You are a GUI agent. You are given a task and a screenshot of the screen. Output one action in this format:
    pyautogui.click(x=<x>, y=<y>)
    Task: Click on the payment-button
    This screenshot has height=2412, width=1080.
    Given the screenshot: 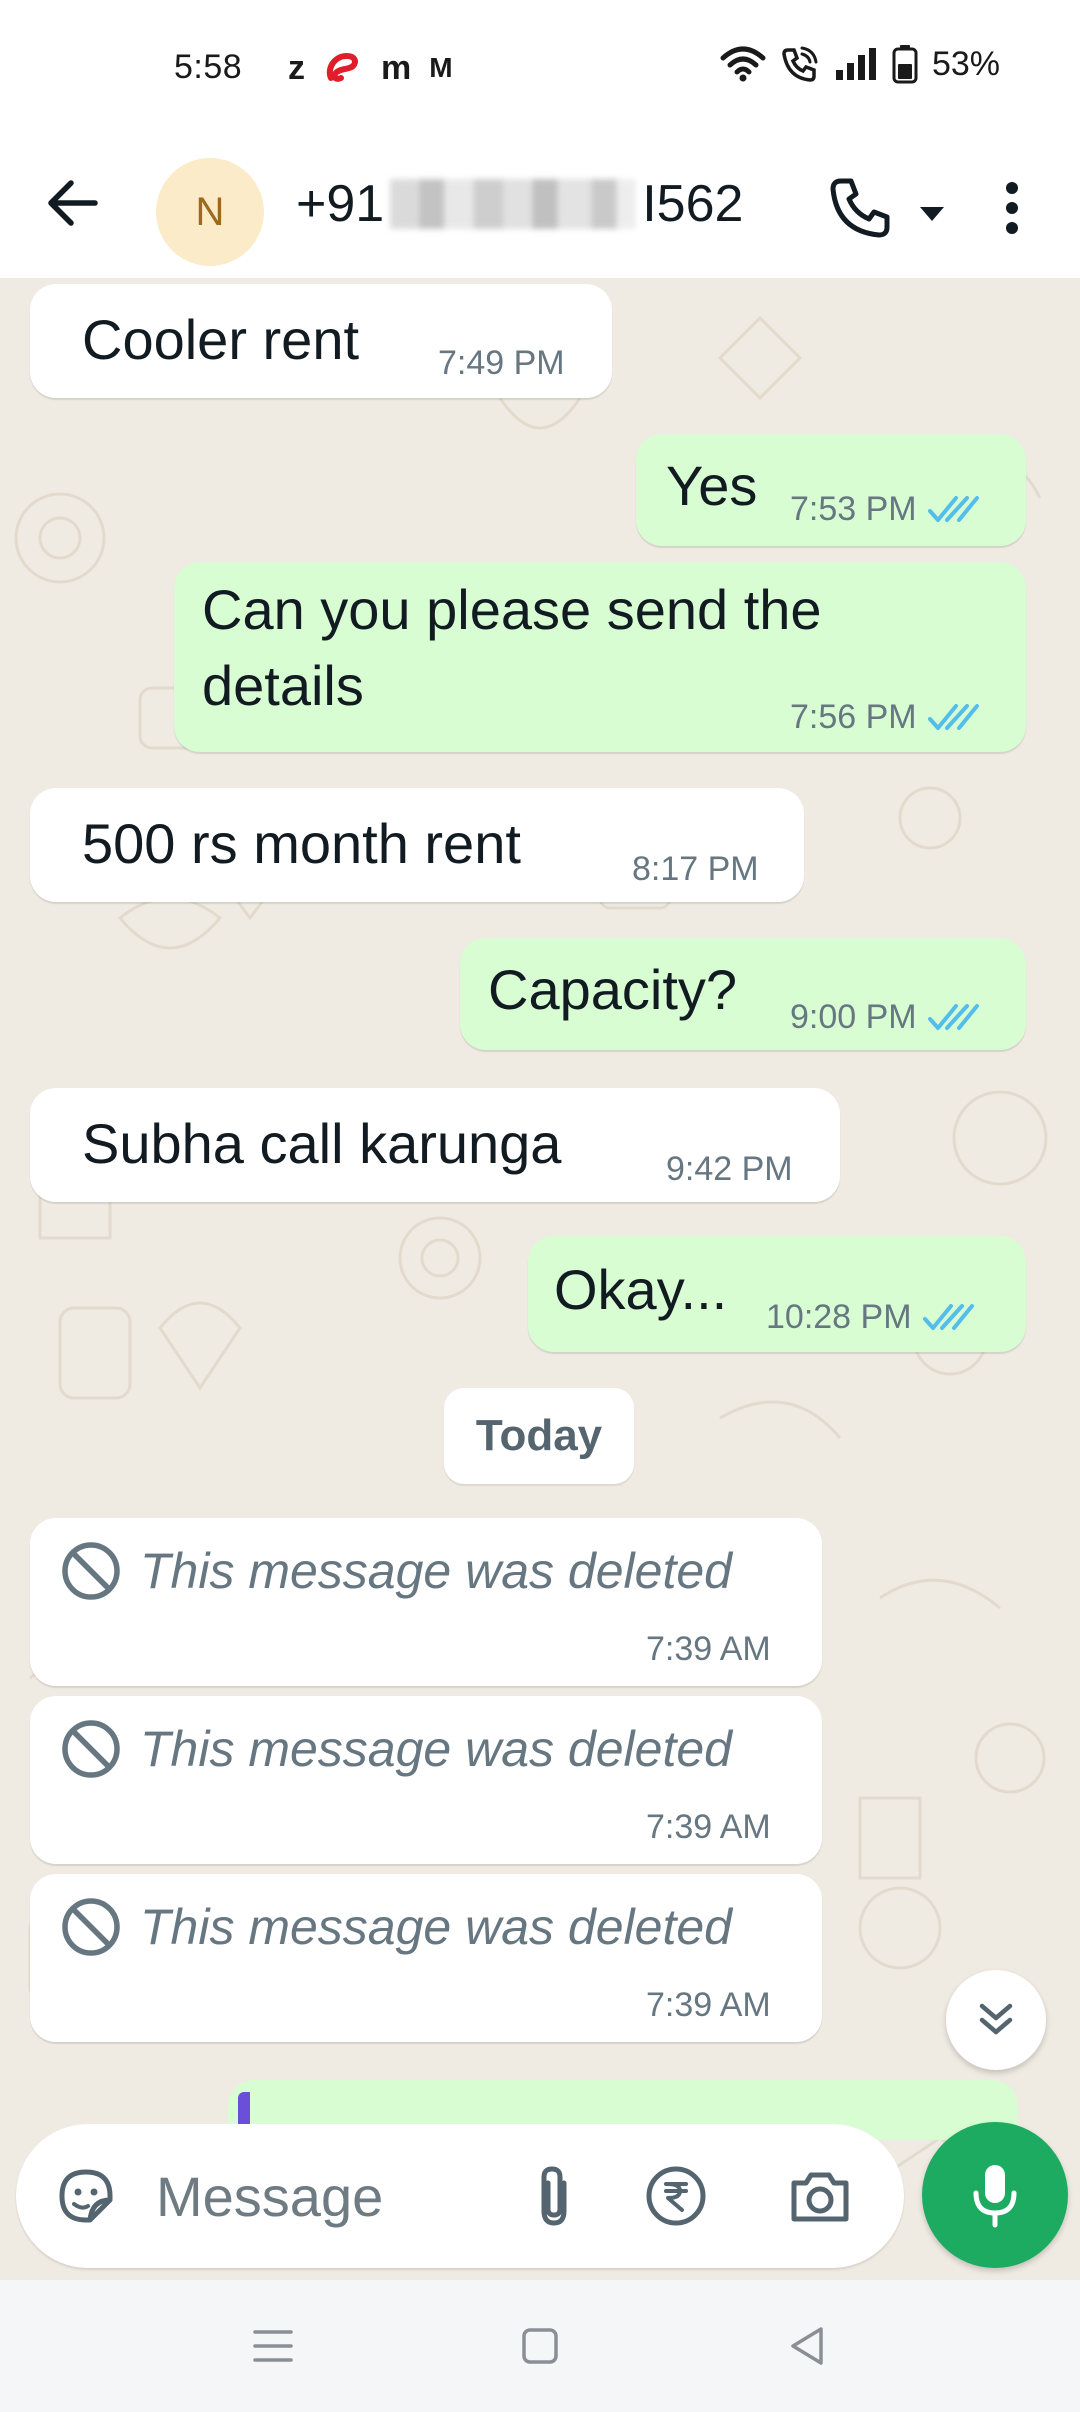 What is the action you would take?
    pyautogui.click(x=676, y=2196)
    